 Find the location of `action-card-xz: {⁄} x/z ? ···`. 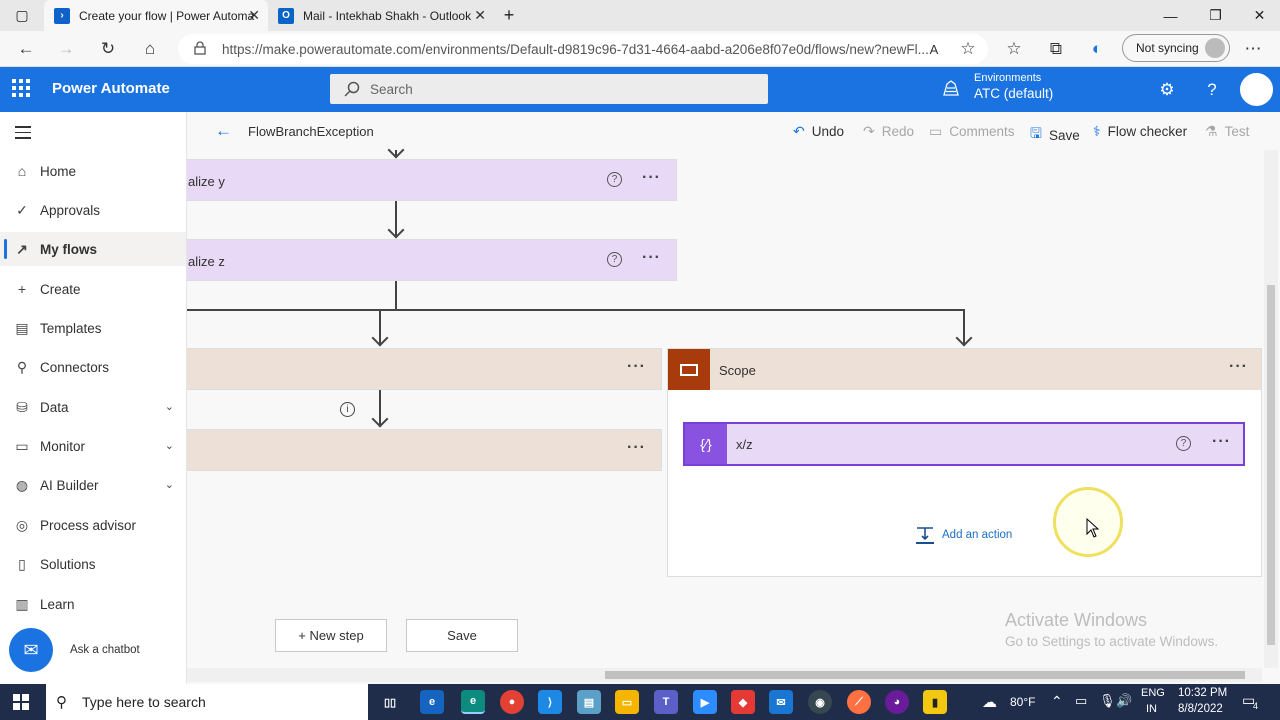

action-card-xz: {⁄} x/z ? ··· is located at coordinates (964, 444).